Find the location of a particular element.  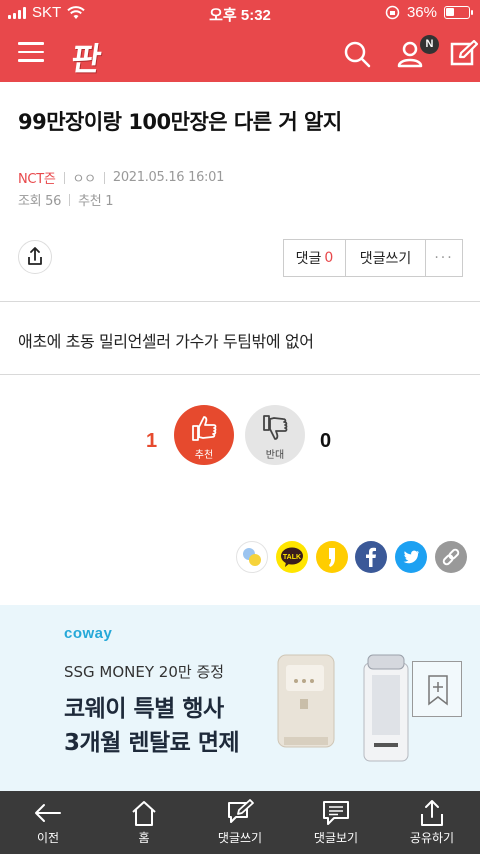

view-comments-button: 댓글보기 is located at coordinates (336, 822).